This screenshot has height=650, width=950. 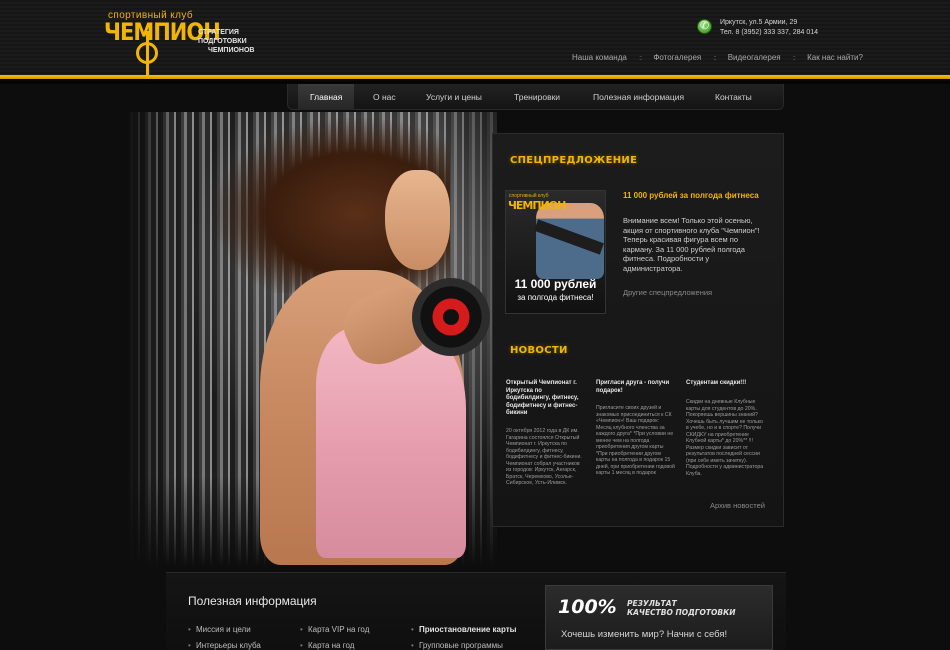 What do you see at coordinates (147, 53) in the screenshot?
I see `logo-dumbbell-icon` at bounding box center [147, 53].